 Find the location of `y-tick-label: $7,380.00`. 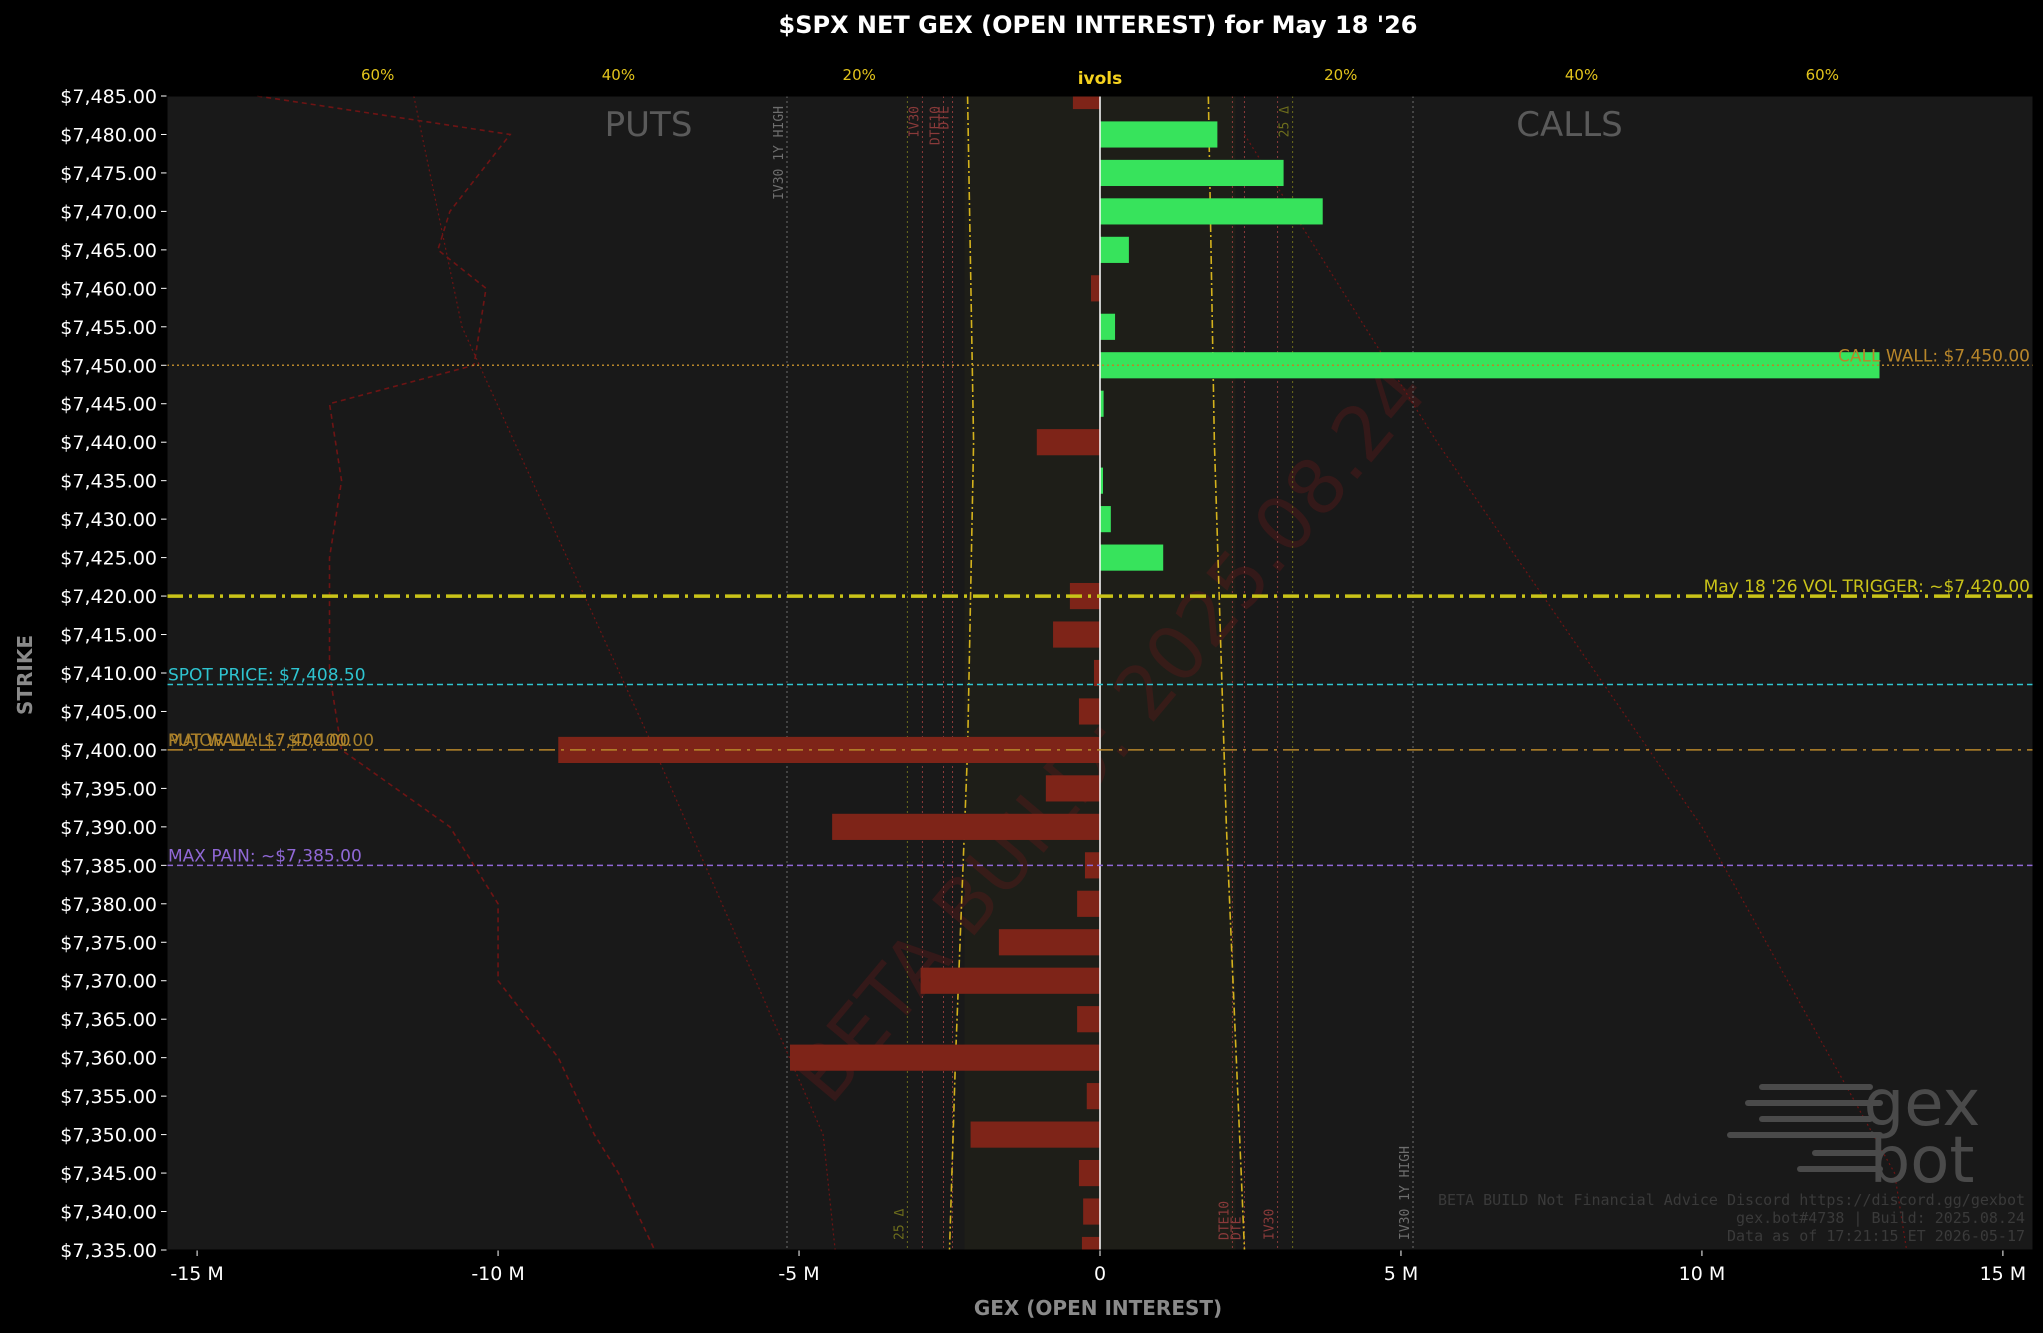

y-tick-label: $7,380.00 is located at coordinates (108, 905).